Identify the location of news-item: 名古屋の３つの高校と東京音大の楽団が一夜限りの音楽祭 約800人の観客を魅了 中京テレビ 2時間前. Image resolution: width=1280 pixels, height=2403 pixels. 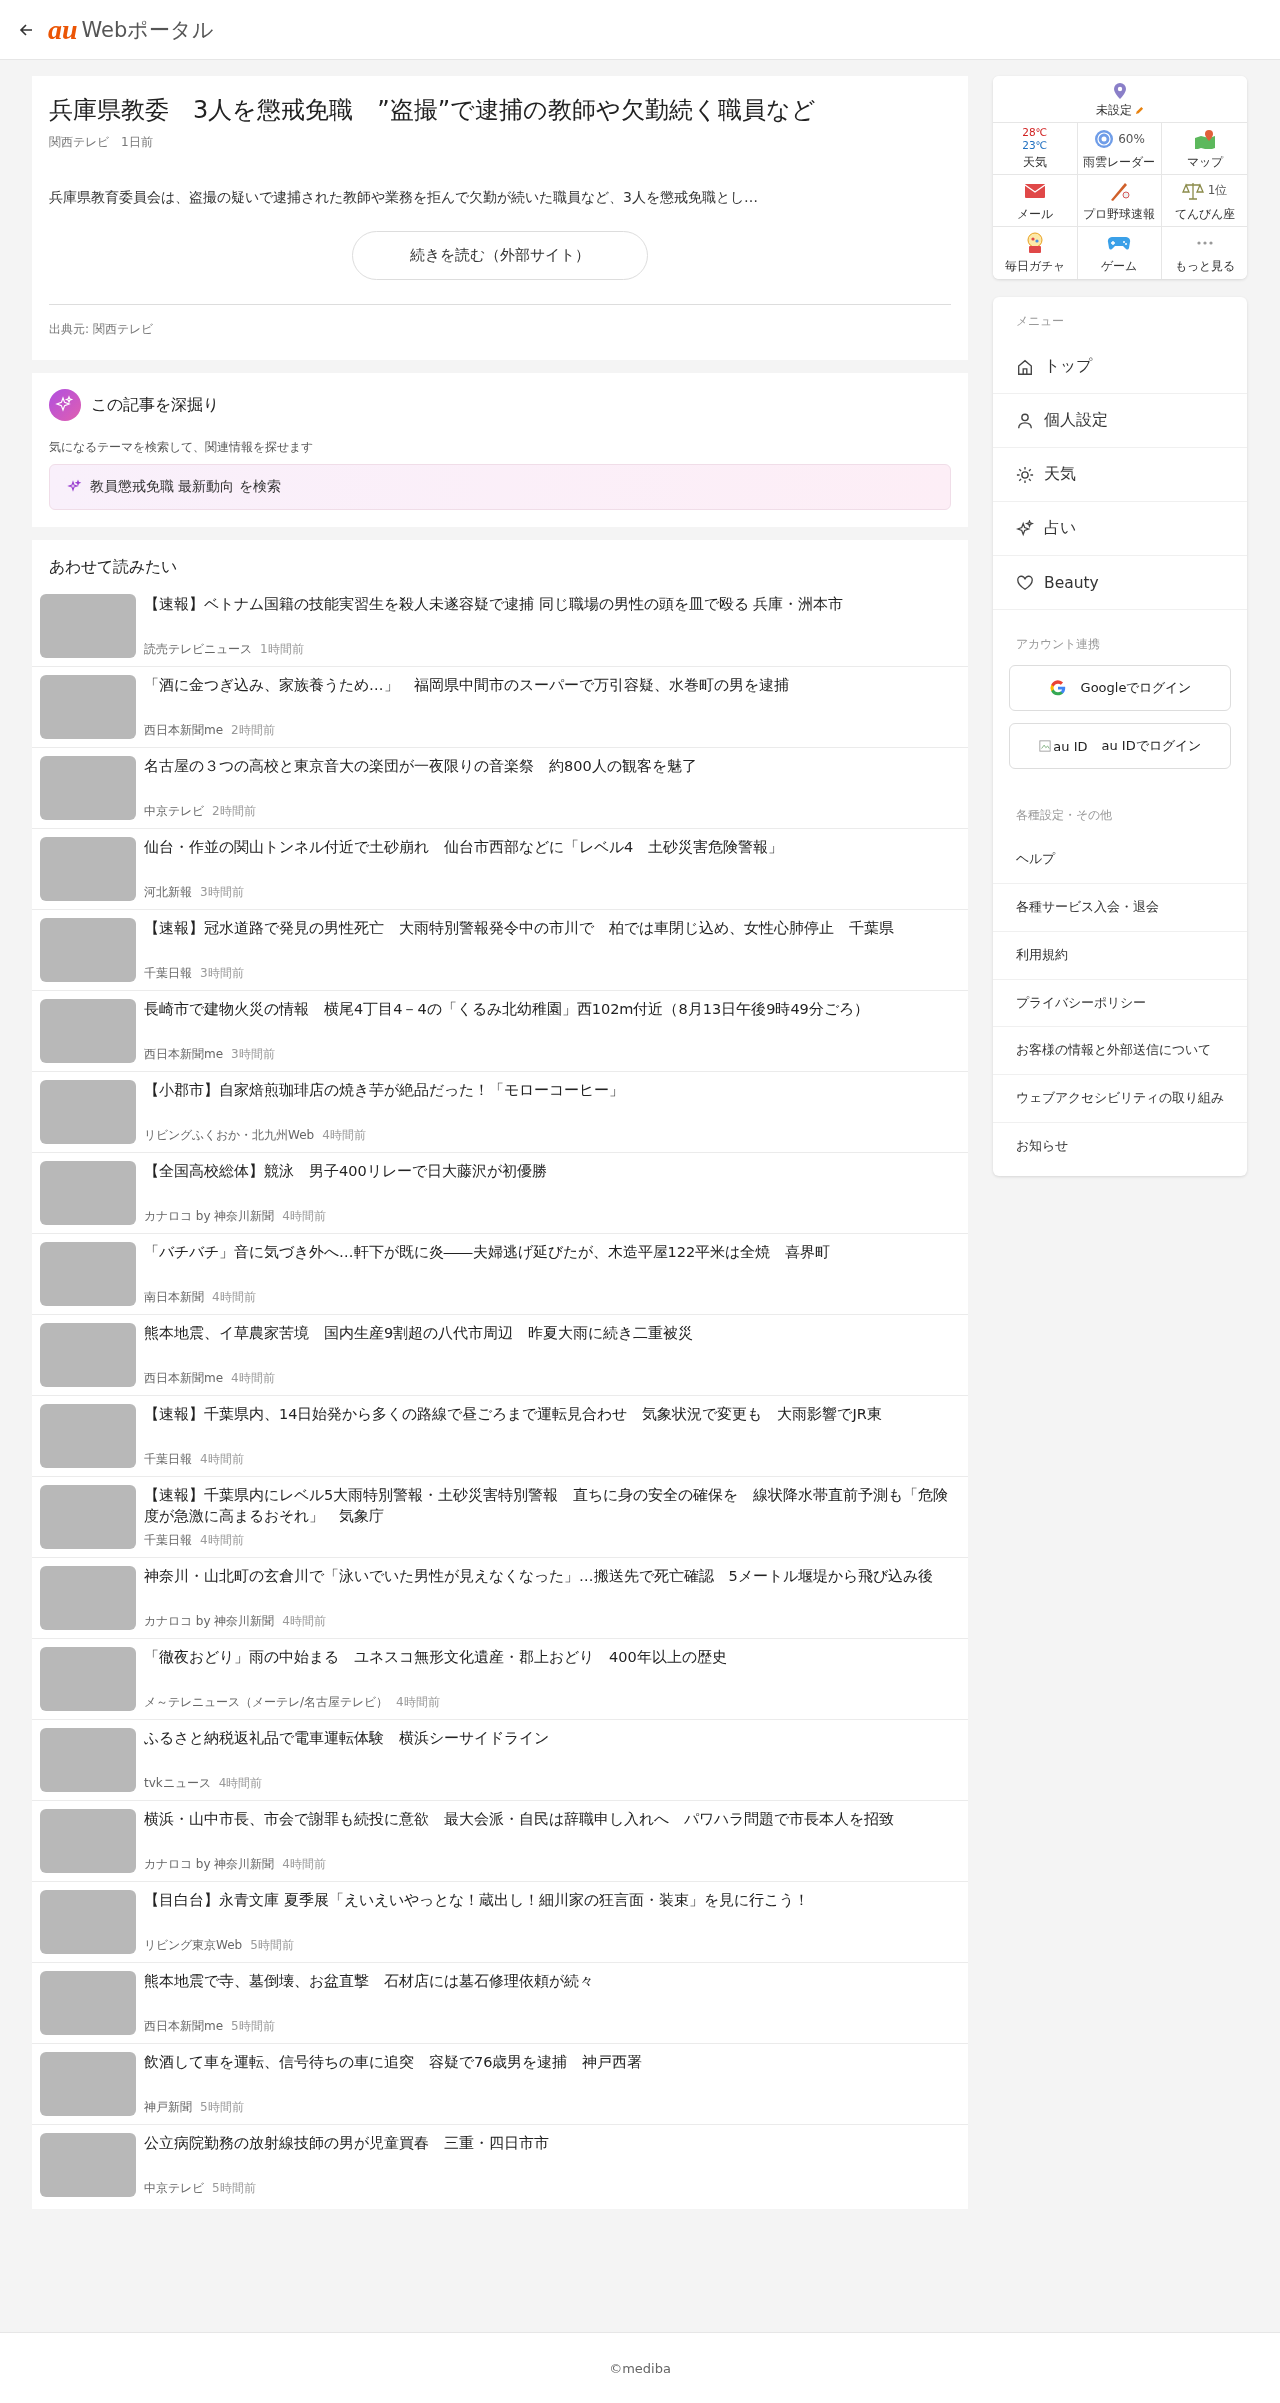
(500, 788).